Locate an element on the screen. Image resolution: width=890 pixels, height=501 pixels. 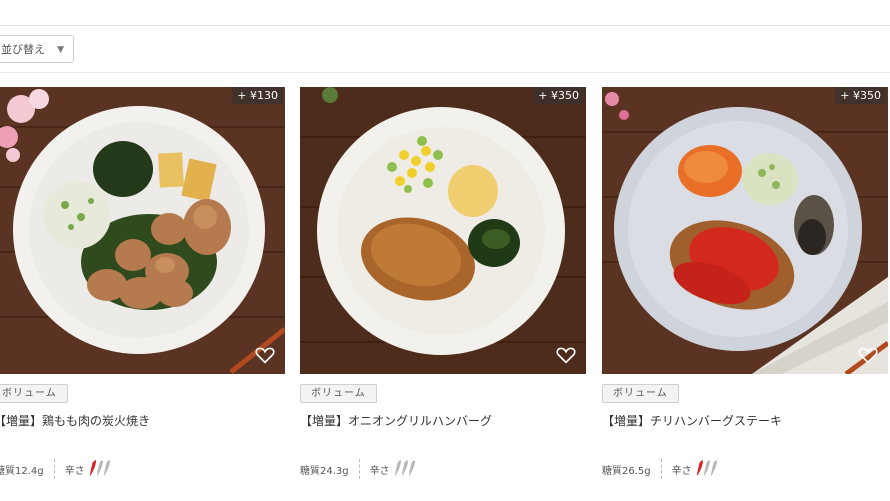
top-divider is located at coordinates (445, 25).